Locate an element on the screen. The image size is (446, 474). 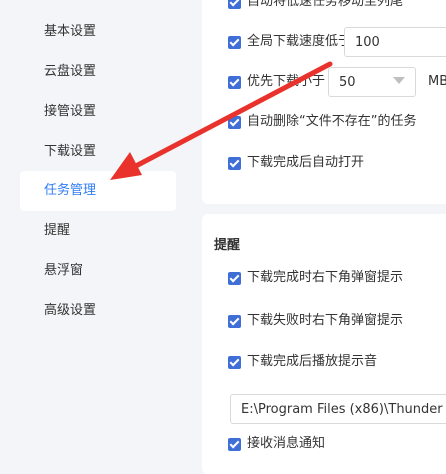
popup-complete-option: 下载完成时右下角弹窗提示 is located at coordinates (315, 278).